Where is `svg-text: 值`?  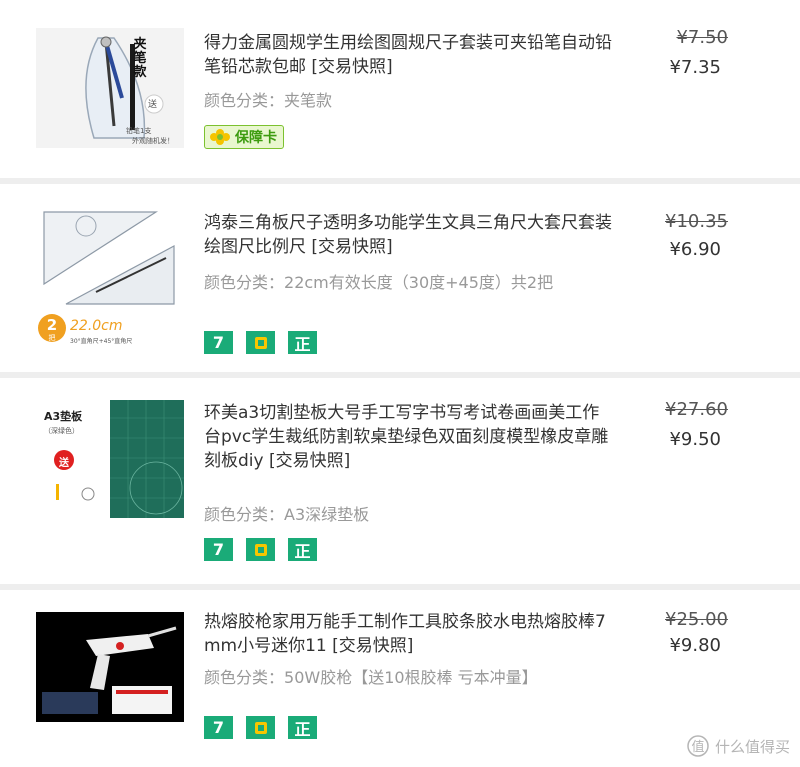
svg-text: 值 is located at coordinates (697, 747).